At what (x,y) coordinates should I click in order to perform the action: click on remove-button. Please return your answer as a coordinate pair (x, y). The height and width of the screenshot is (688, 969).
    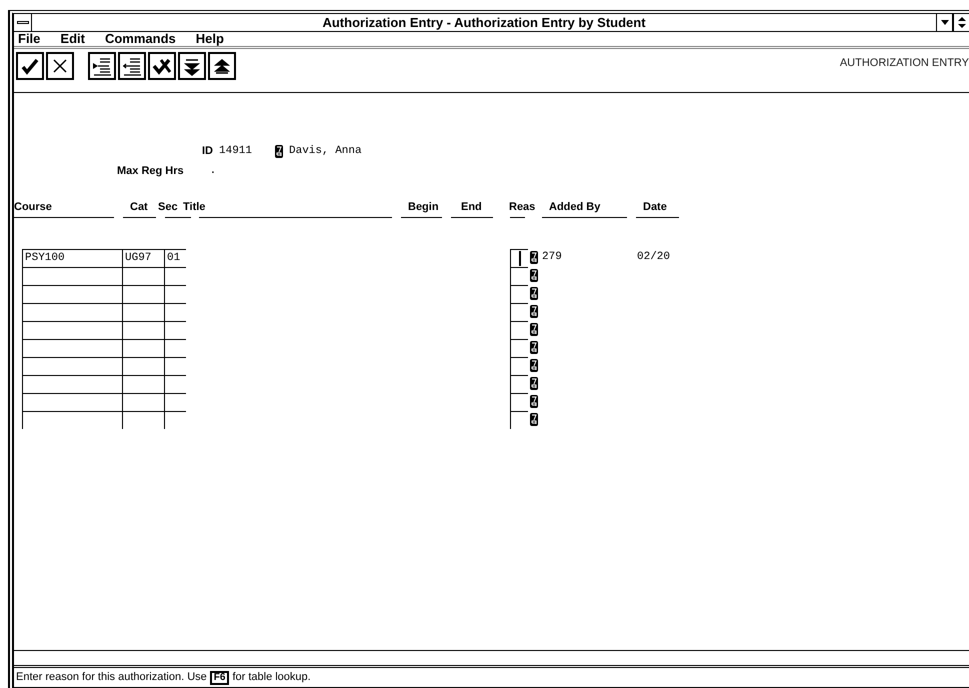
    Looking at the image, I should click on (162, 66).